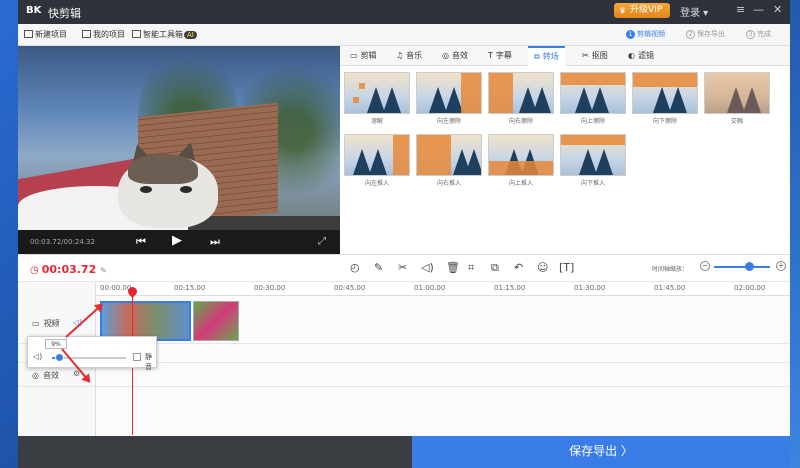  What do you see at coordinates (641, 56) in the screenshot?
I see `tab-filters: ◐ 滤镜` at bounding box center [641, 56].